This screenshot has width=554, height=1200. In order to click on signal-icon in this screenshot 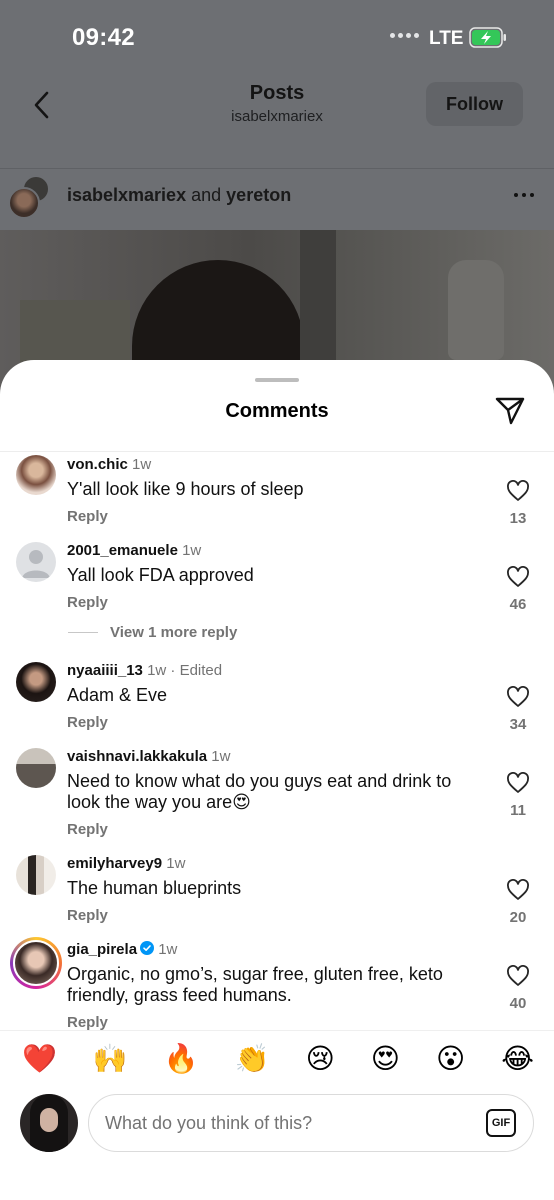, I will do `click(404, 35)`.